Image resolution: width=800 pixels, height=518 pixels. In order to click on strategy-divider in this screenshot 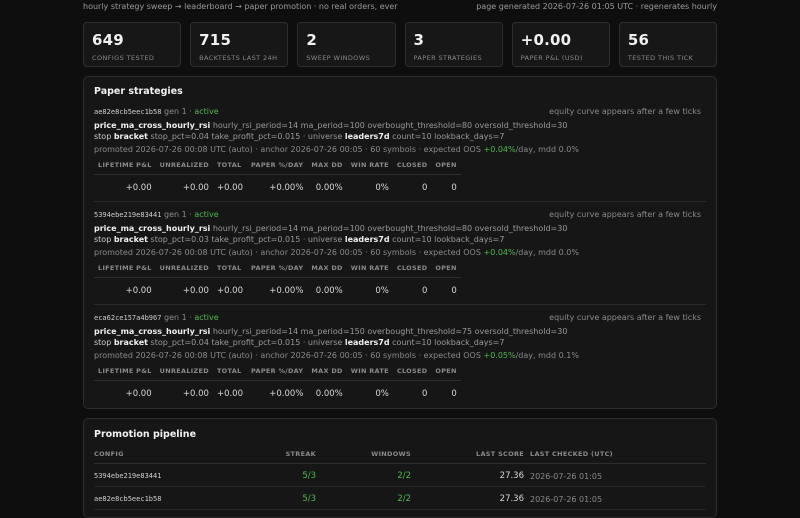, I will do `click(400, 201)`.